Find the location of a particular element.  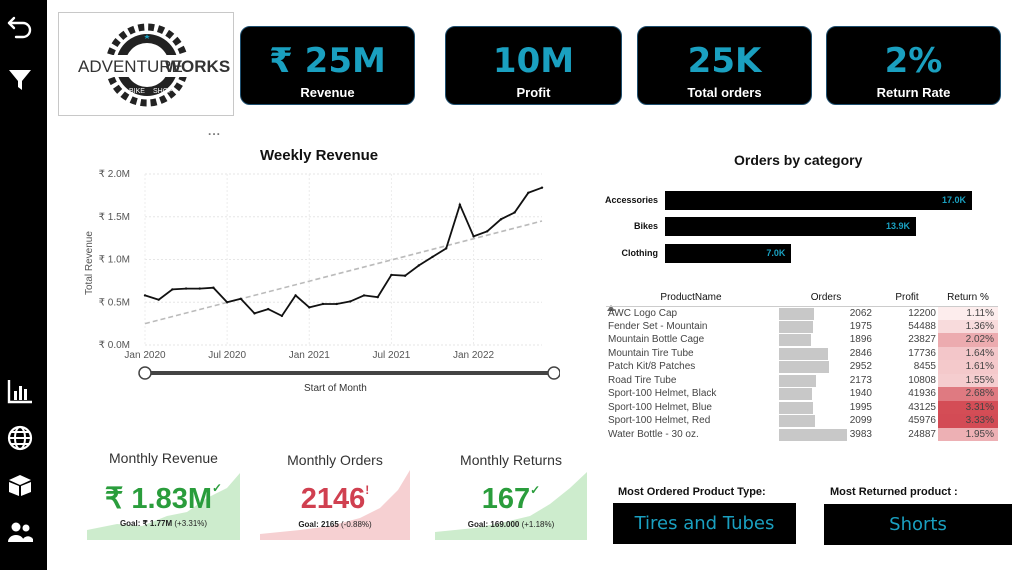

bar-data-label: 13.9K is located at coordinates (898, 226).